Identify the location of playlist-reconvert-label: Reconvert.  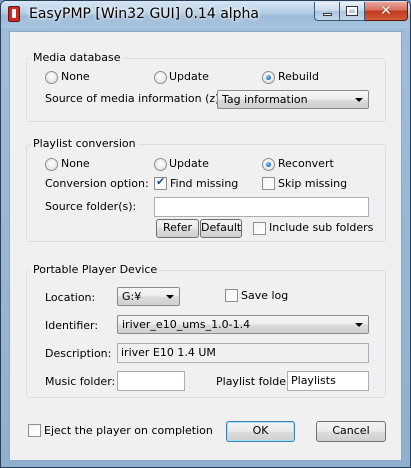
(306, 163).